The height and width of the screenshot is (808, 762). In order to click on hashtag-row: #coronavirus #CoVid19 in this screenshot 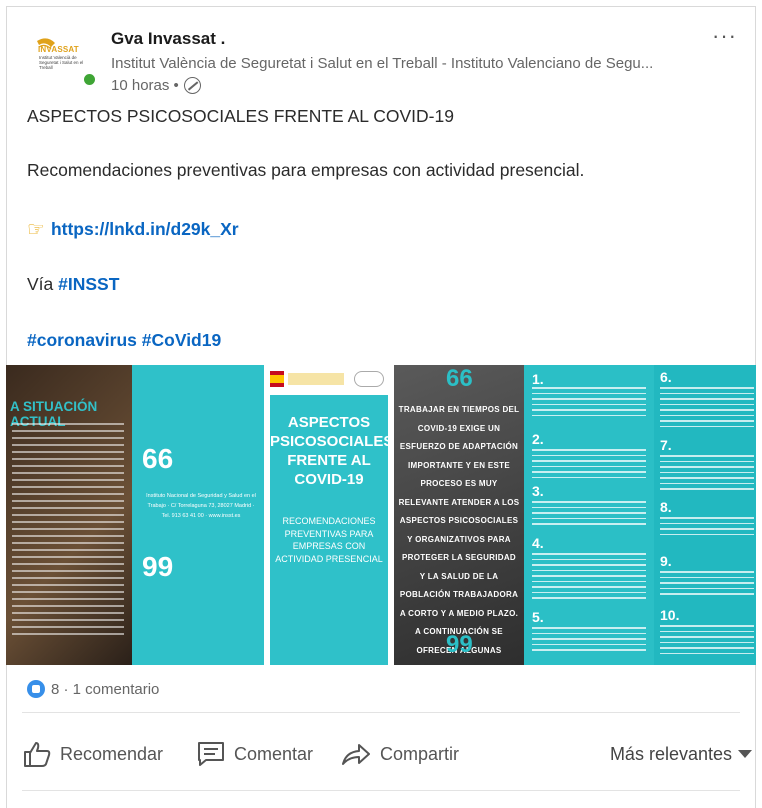, I will do `click(124, 340)`.